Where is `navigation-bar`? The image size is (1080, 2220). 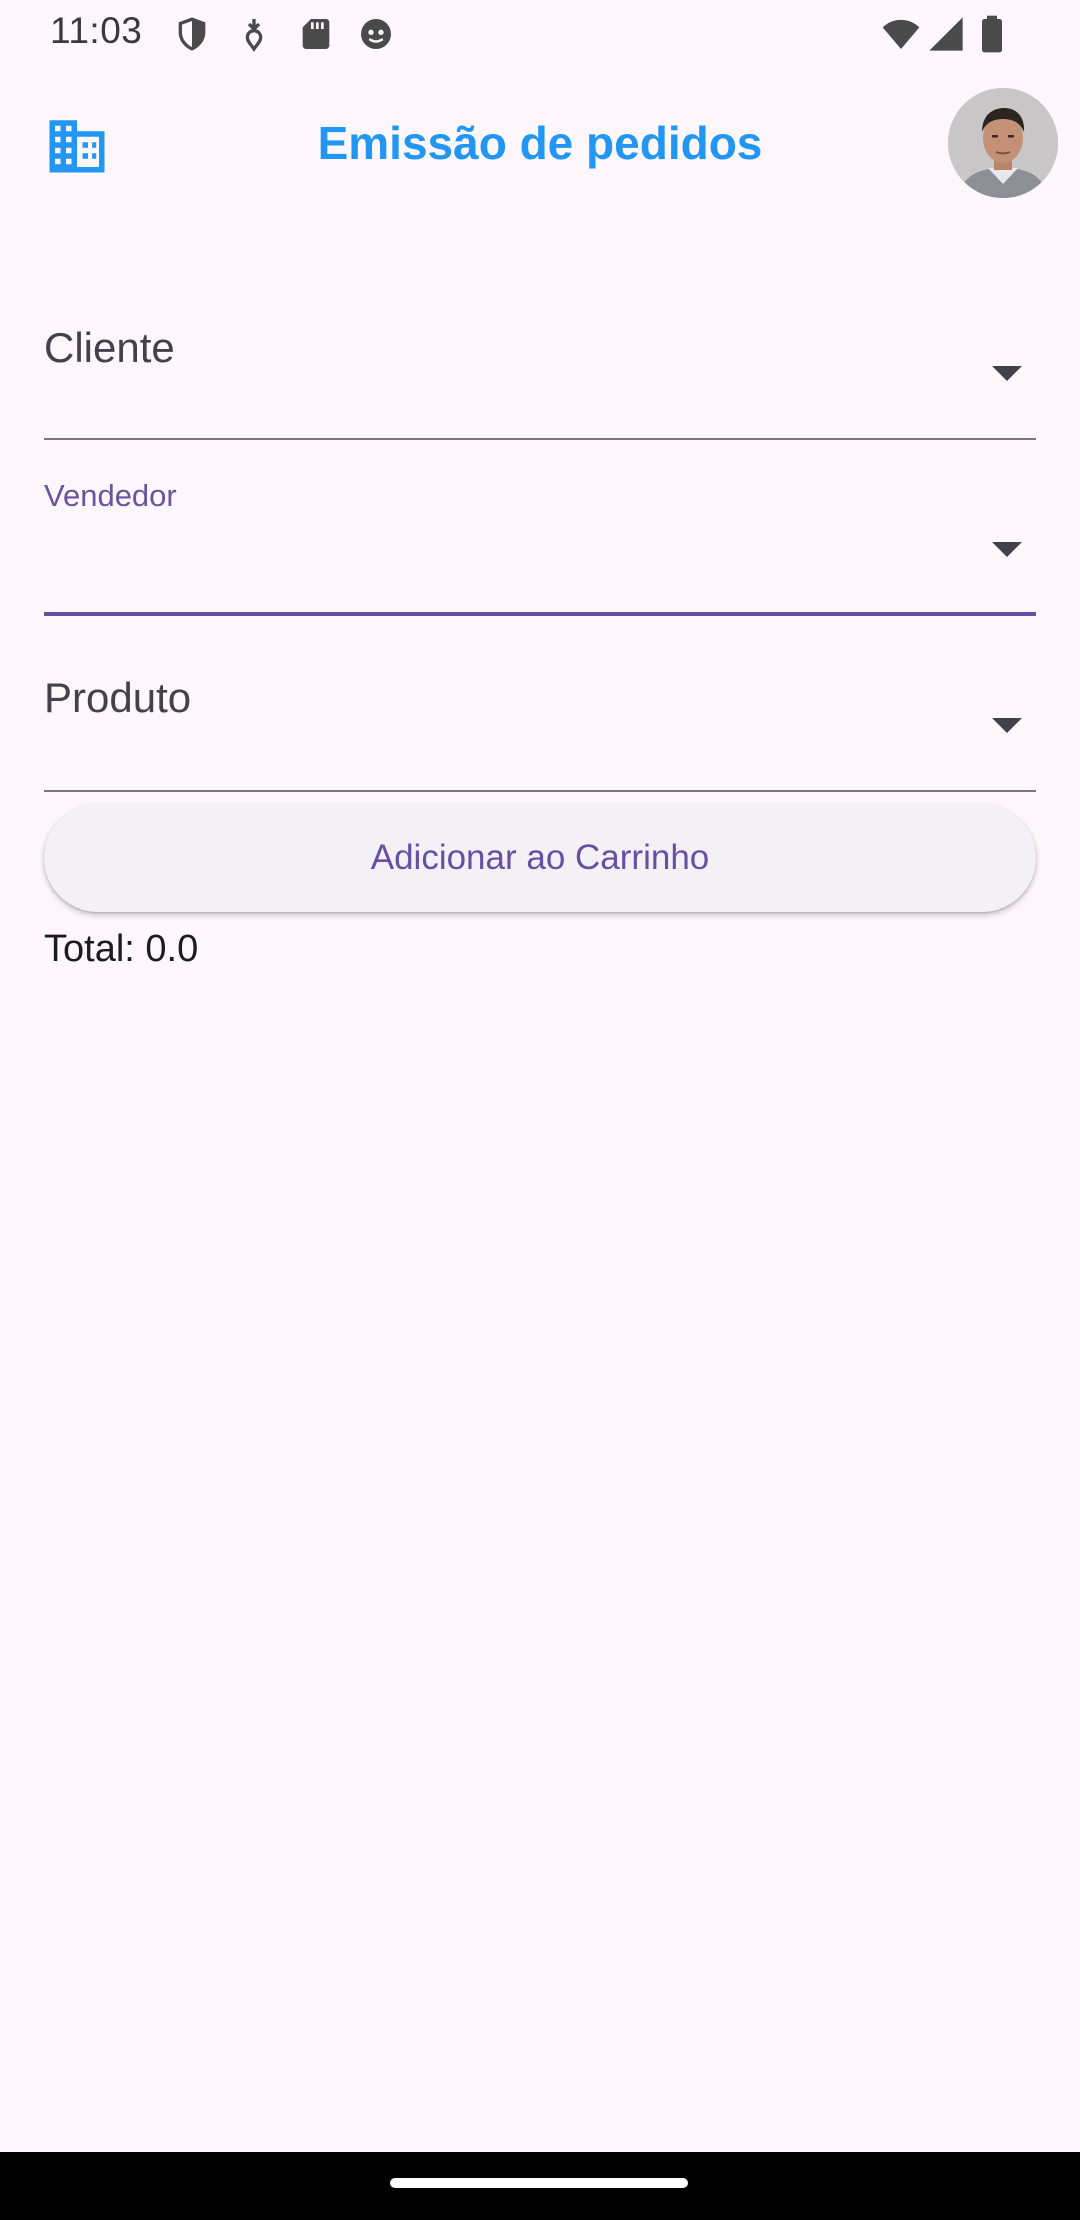
navigation-bar is located at coordinates (540, 2186).